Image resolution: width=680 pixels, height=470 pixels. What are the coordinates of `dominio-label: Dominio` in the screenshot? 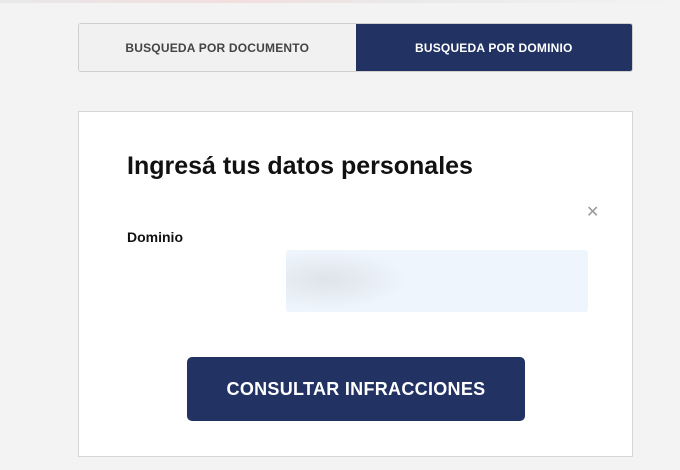 It's located at (155, 237).